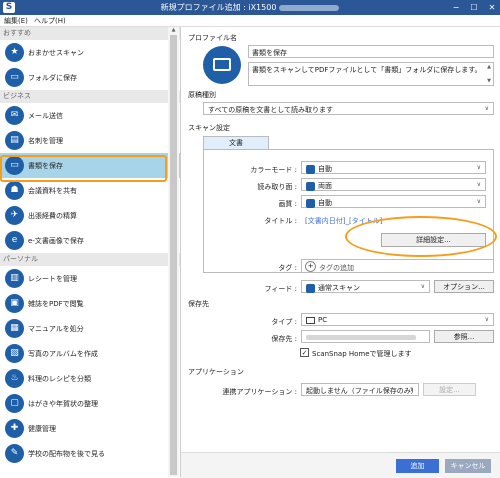 This screenshot has height=478, width=500. What do you see at coordinates (90, 303) in the screenshot?
I see `sidebar-item: ▣ 雑誌をPDFで閲覧` at bounding box center [90, 303].